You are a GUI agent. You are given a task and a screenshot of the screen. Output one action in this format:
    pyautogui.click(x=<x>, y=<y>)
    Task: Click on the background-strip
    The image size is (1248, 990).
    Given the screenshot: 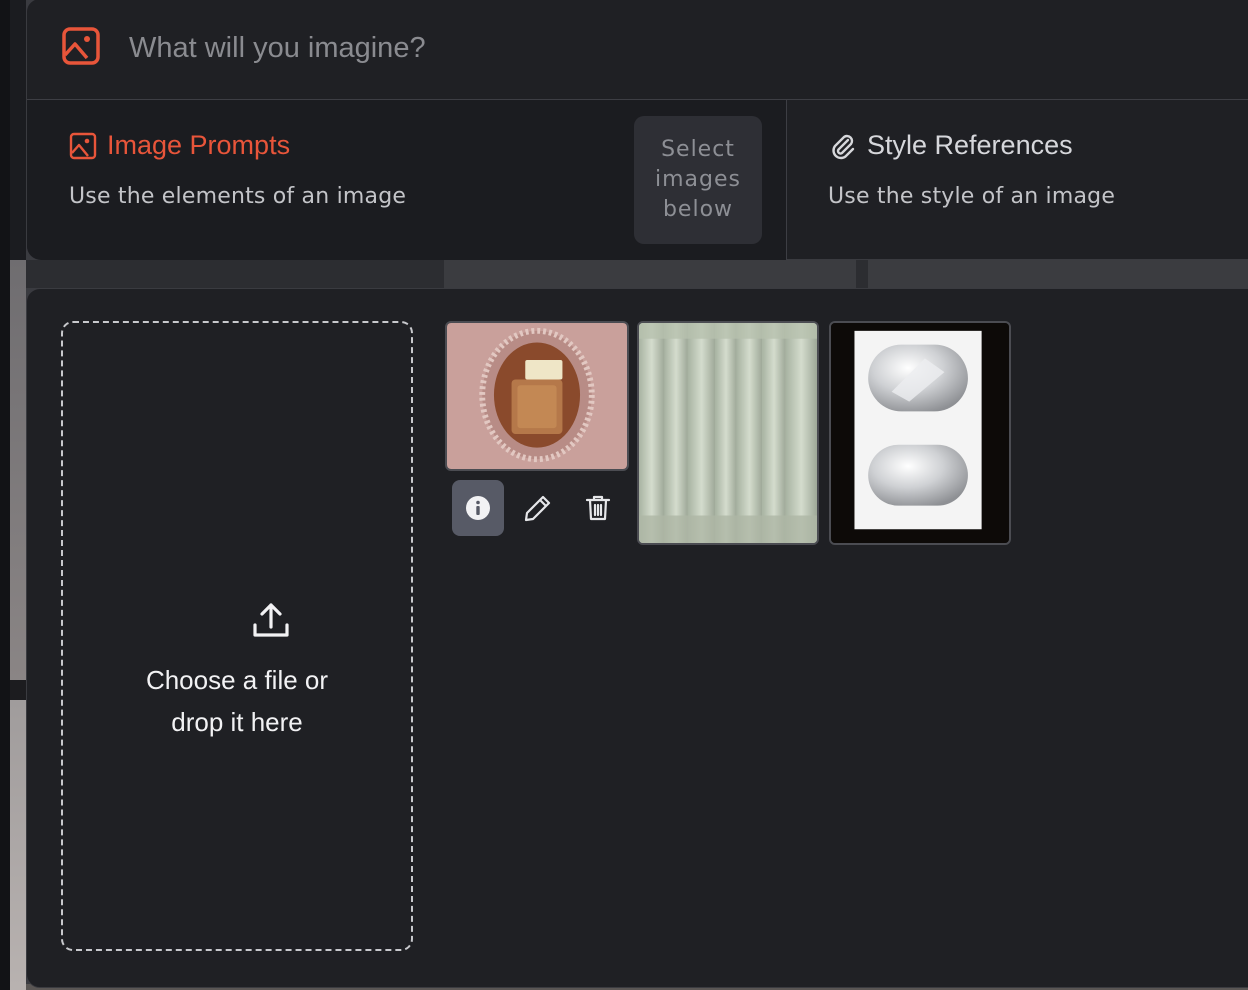 What is the action you would take?
    pyautogui.click(x=13, y=495)
    